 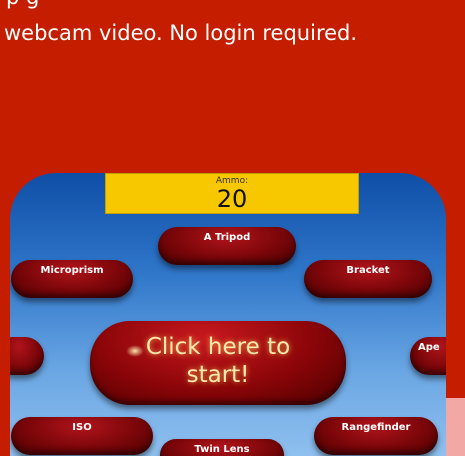 I want to click on target-rangefinder: Rangefinder, so click(x=376, y=436).